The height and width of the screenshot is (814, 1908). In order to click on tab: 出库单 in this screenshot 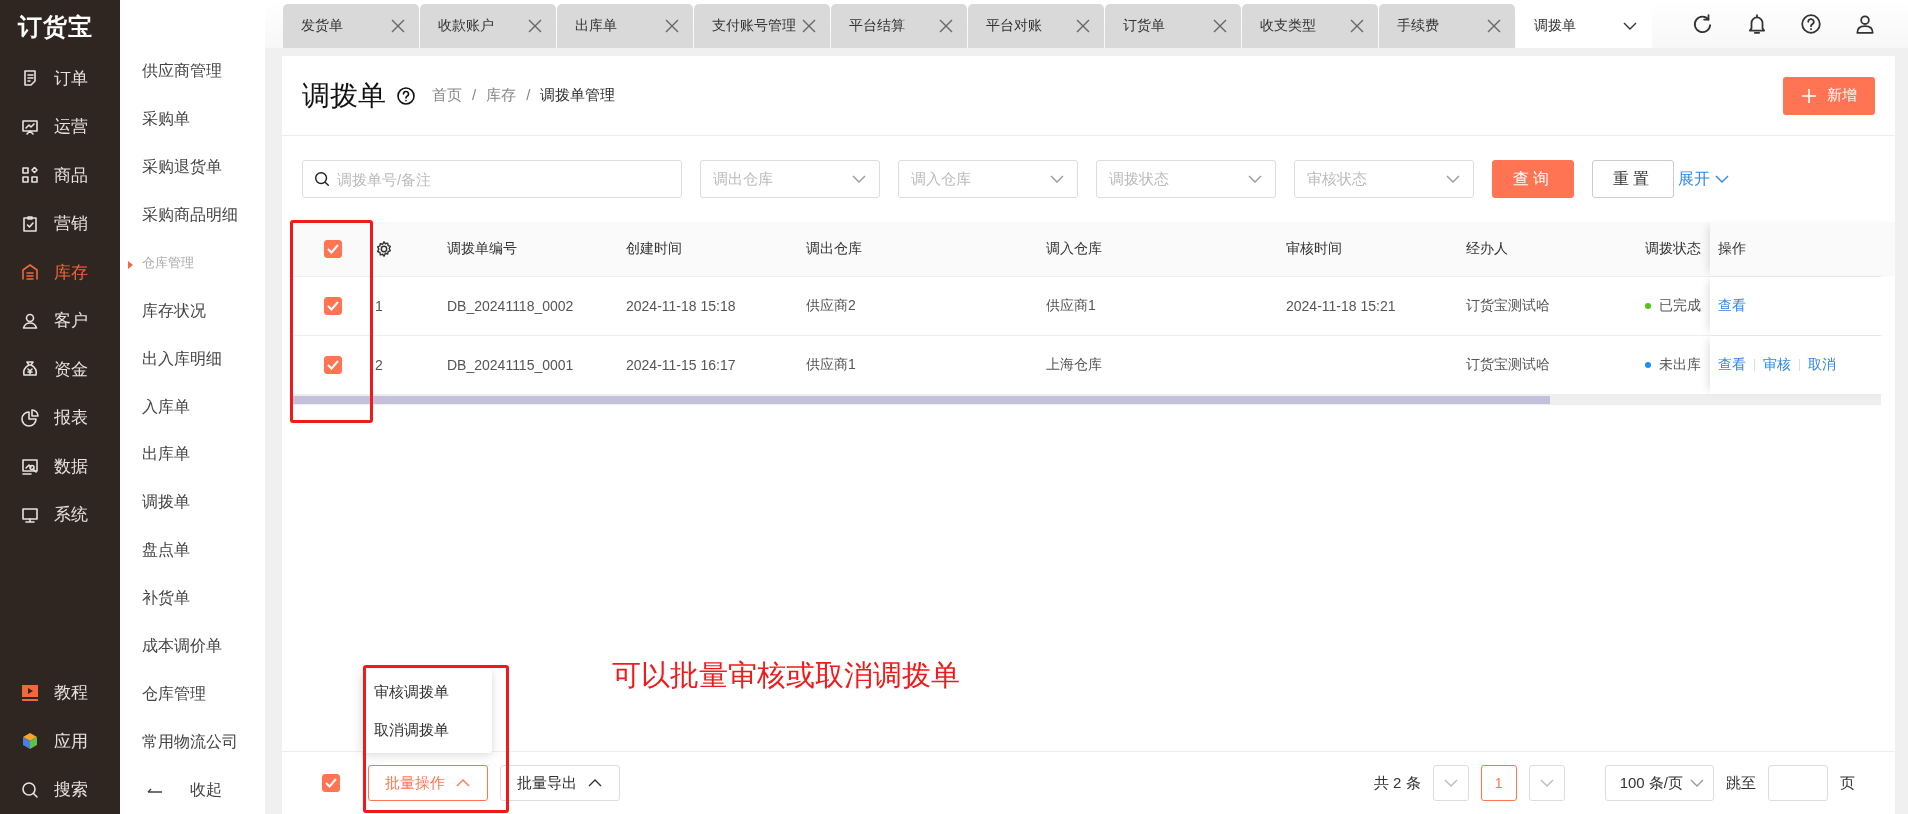, I will do `click(625, 26)`.